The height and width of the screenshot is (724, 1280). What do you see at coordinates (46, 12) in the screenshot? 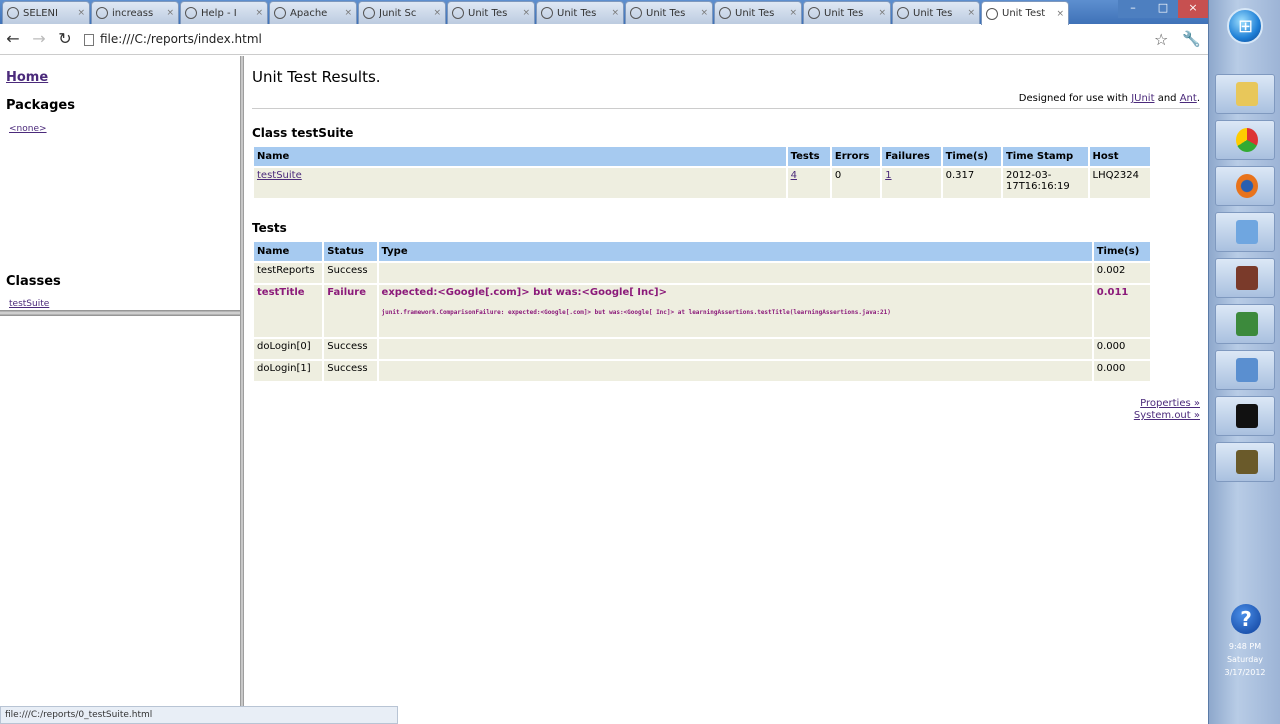
I see `tab-1: SELENI ×` at bounding box center [46, 12].